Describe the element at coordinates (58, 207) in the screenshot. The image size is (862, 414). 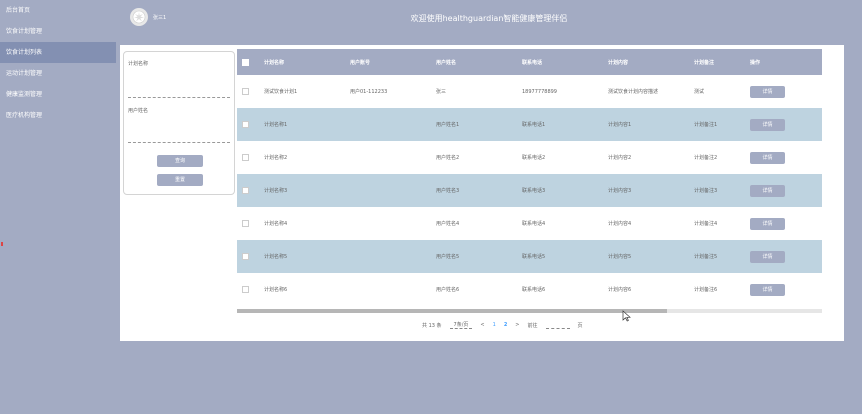
I see `sidebar: 后台首页 饮食计划管理 饮食计划列表 运动计划管理 健康监测管理 医疗机构管理` at that location.